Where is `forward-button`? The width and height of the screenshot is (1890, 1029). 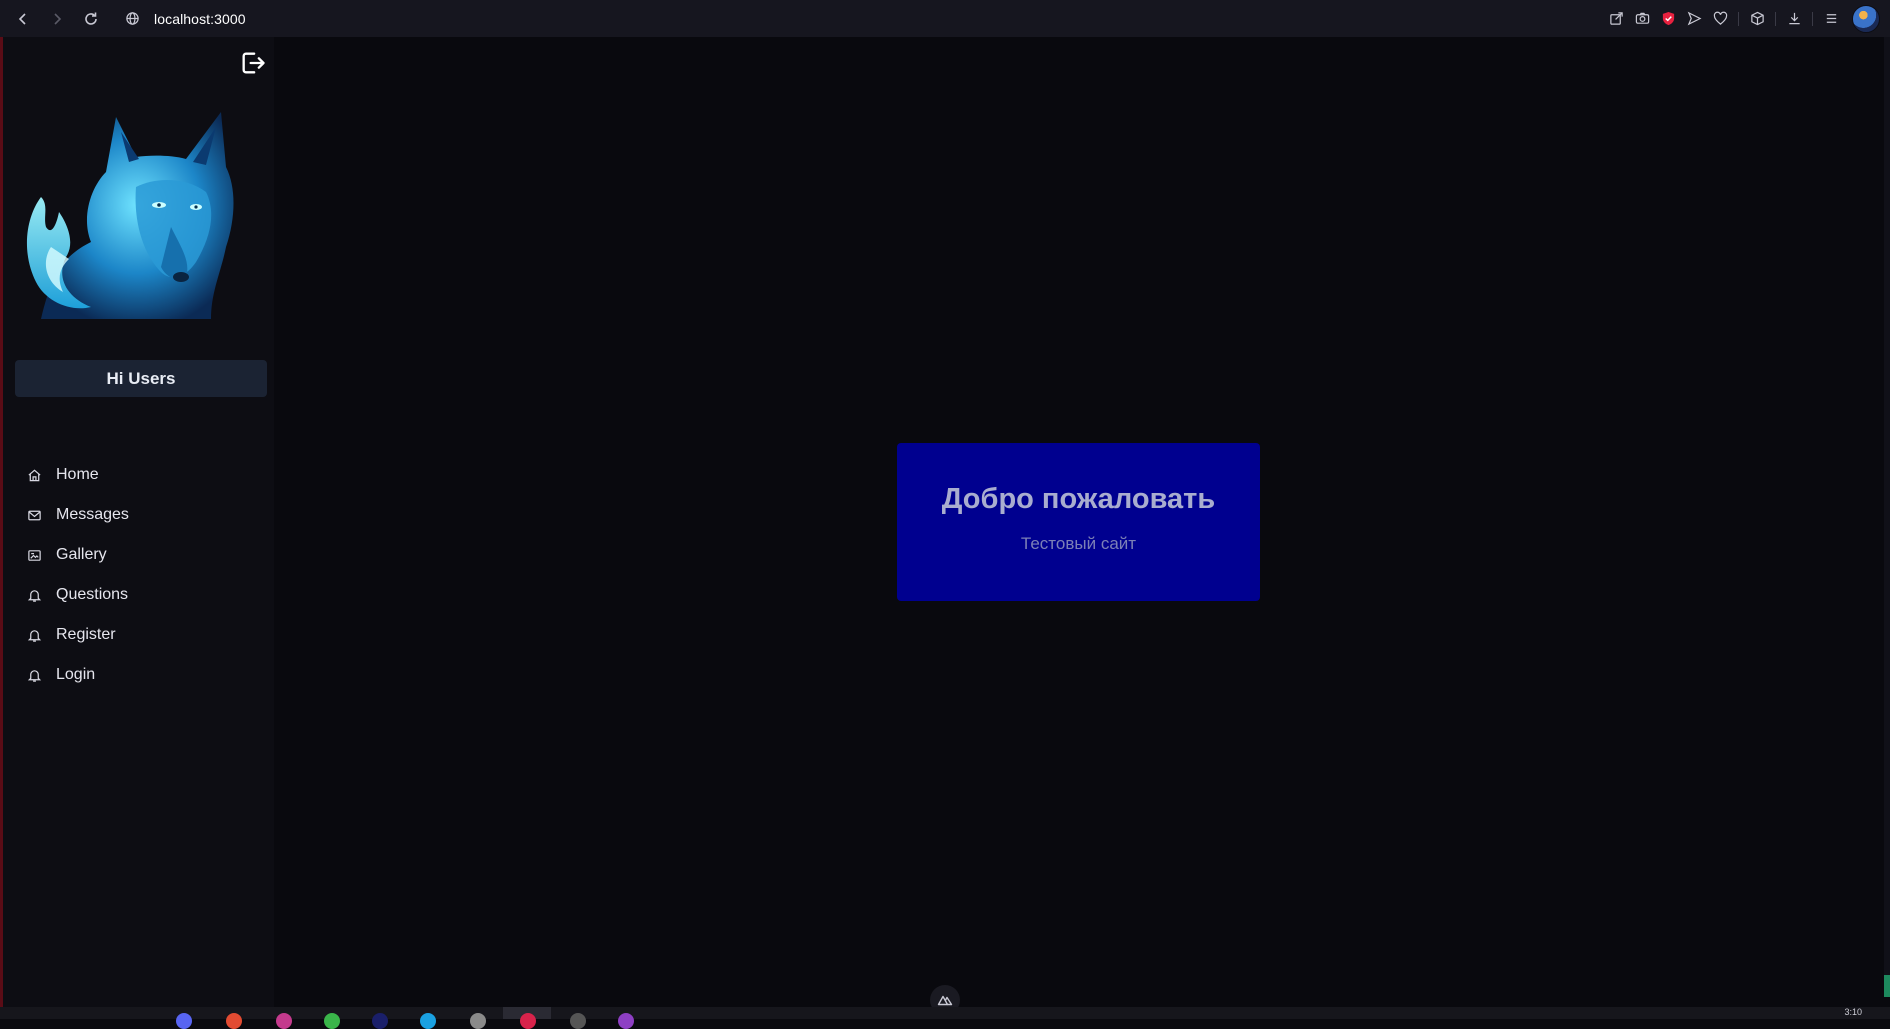
forward-button is located at coordinates (57, 18).